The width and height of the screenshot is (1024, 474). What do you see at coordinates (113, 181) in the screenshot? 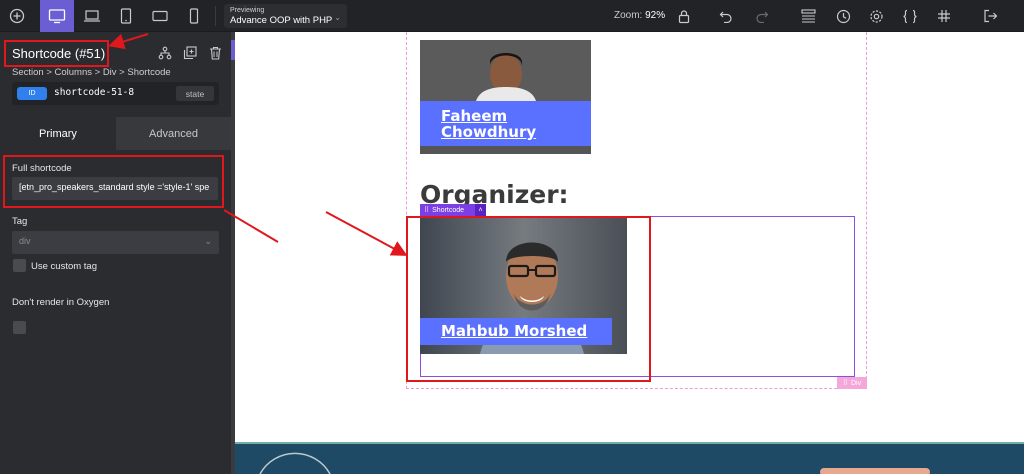
I see `annotation-shortcode-box` at bounding box center [113, 181].